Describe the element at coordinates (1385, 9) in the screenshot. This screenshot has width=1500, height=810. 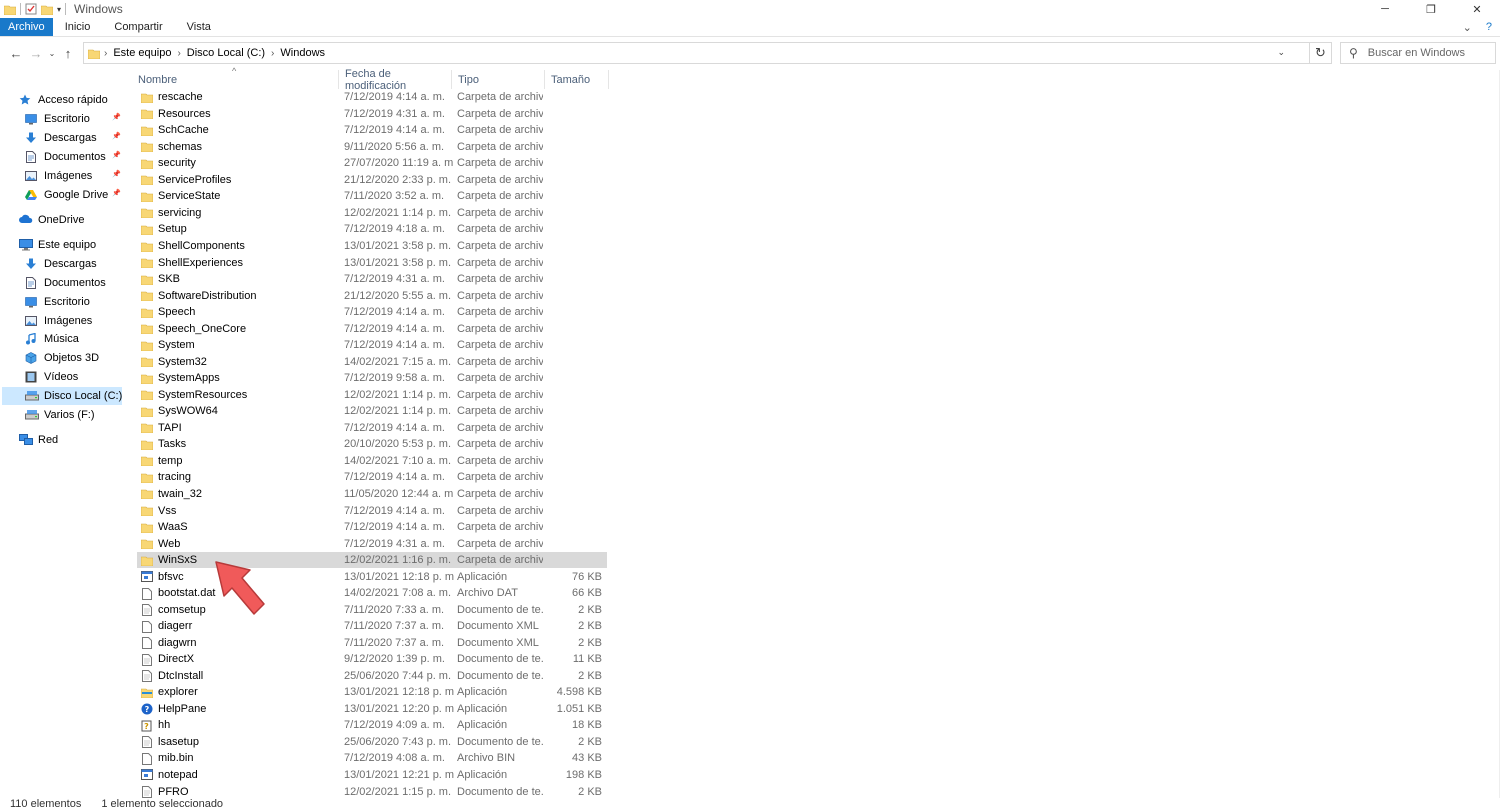
I see `minimize-button: ─` at that location.